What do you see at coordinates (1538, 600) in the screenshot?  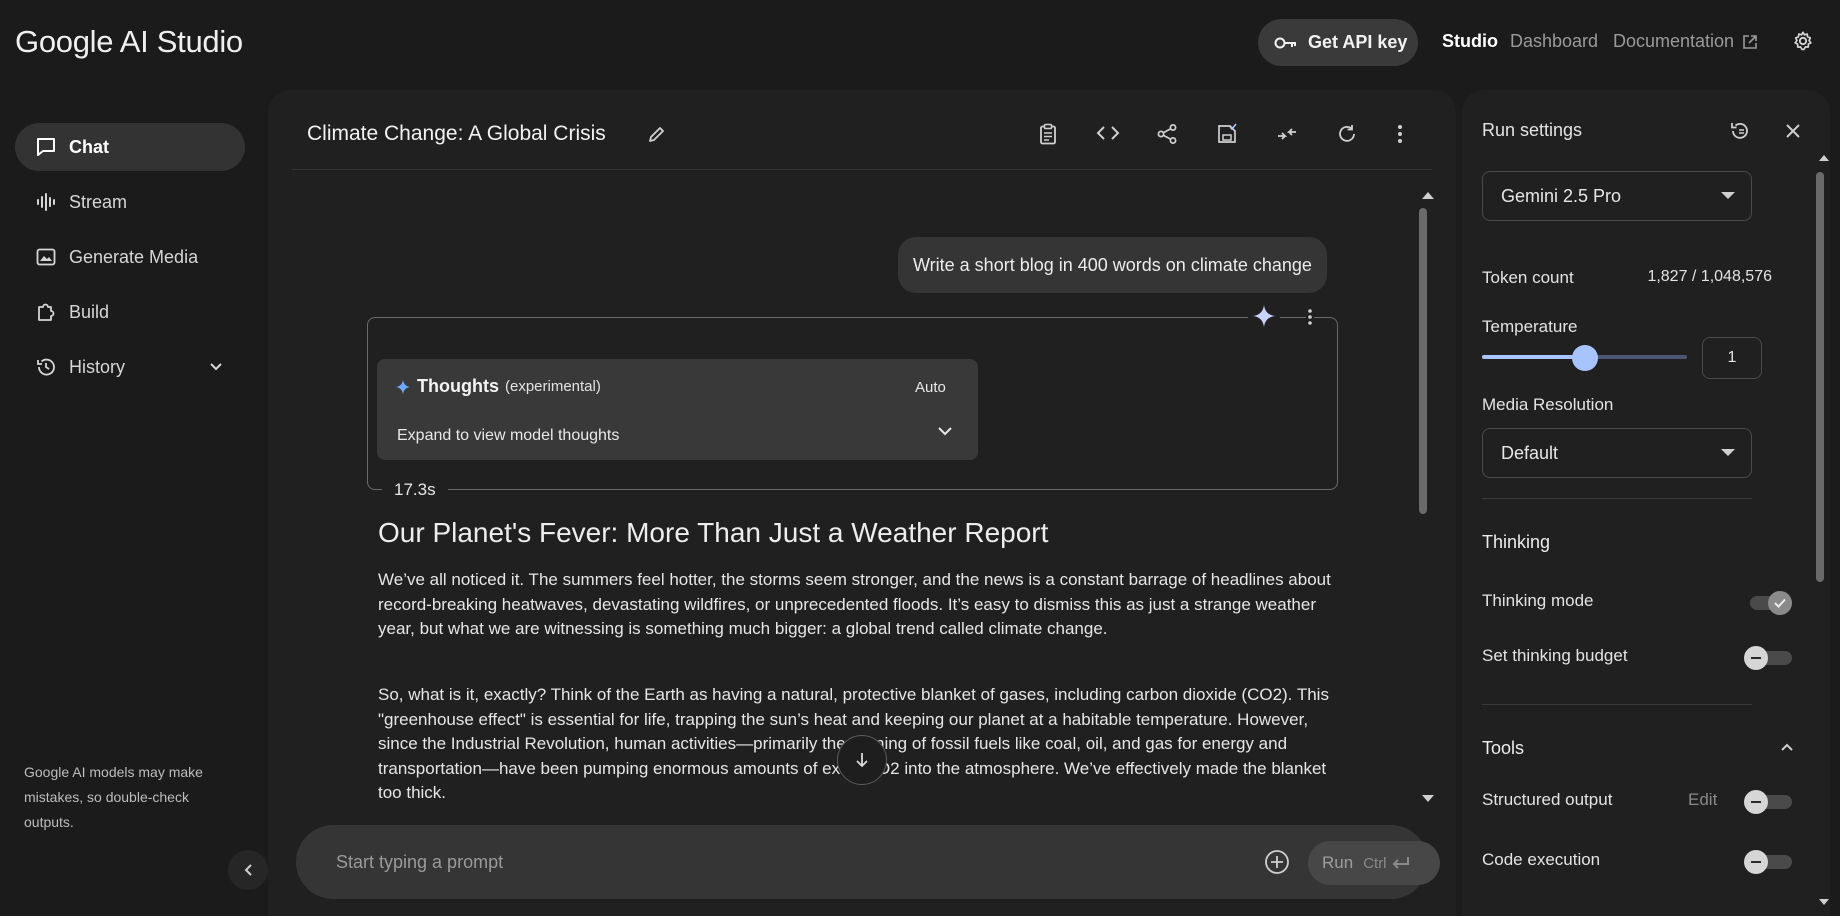 I see `thinking-mode-label: Thinking mode` at bounding box center [1538, 600].